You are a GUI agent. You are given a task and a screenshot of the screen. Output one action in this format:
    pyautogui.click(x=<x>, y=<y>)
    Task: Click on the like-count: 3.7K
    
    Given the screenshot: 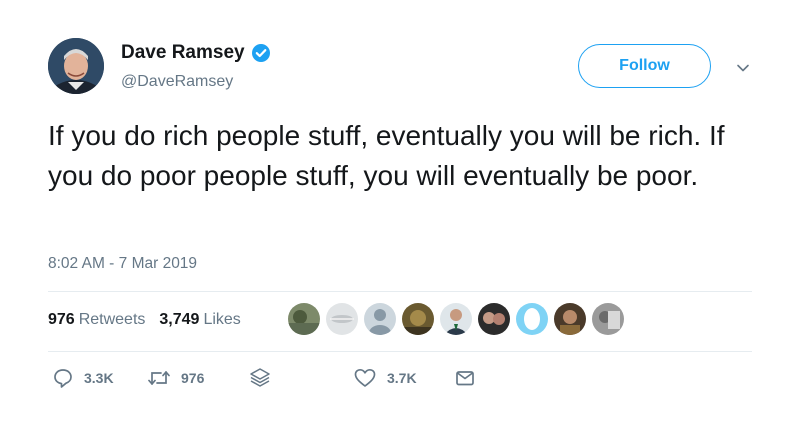 What is the action you would take?
    pyautogui.click(x=402, y=378)
    